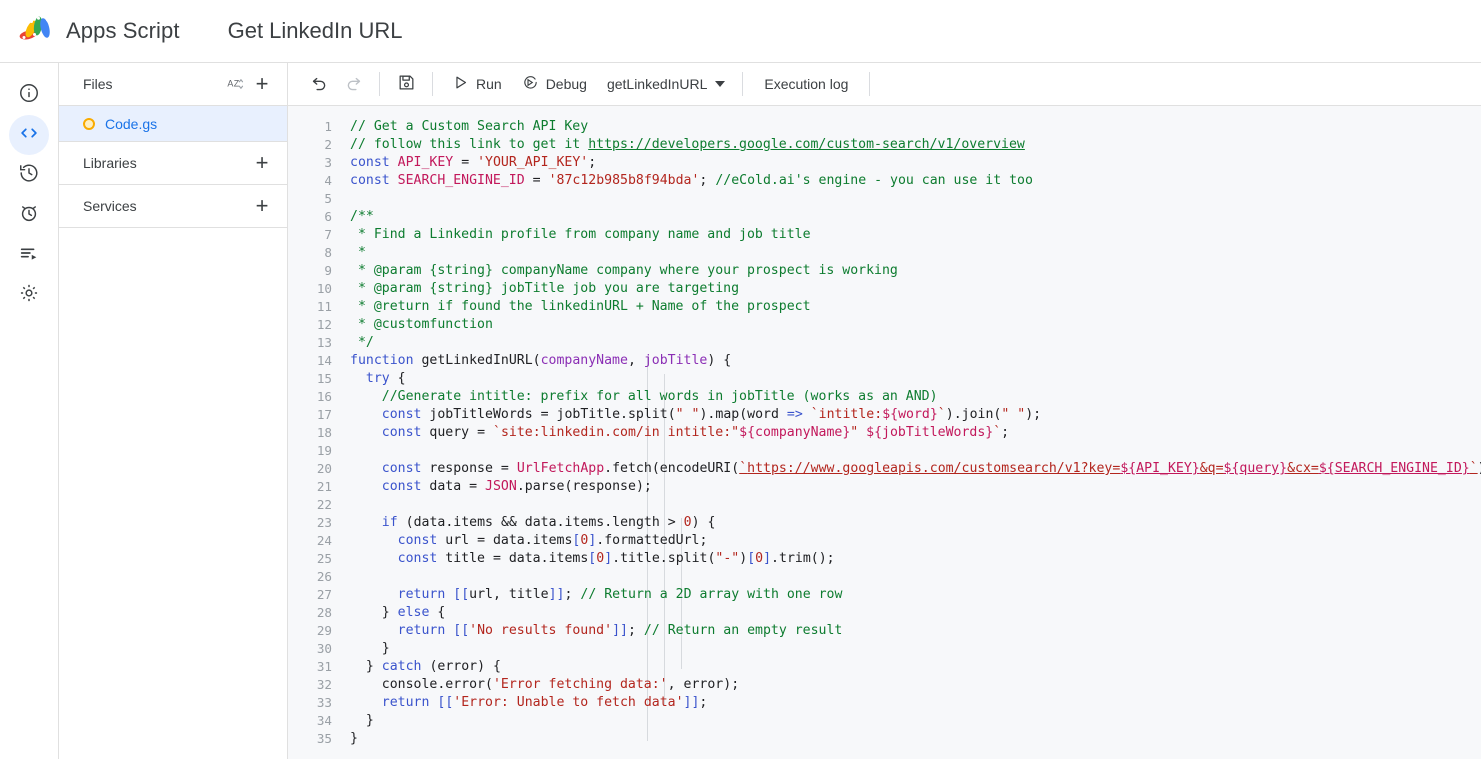  What do you see at coordinates (29, 135) in the screenshot?
I see `sidebar-item-editor` at bounding box center [29, 135].